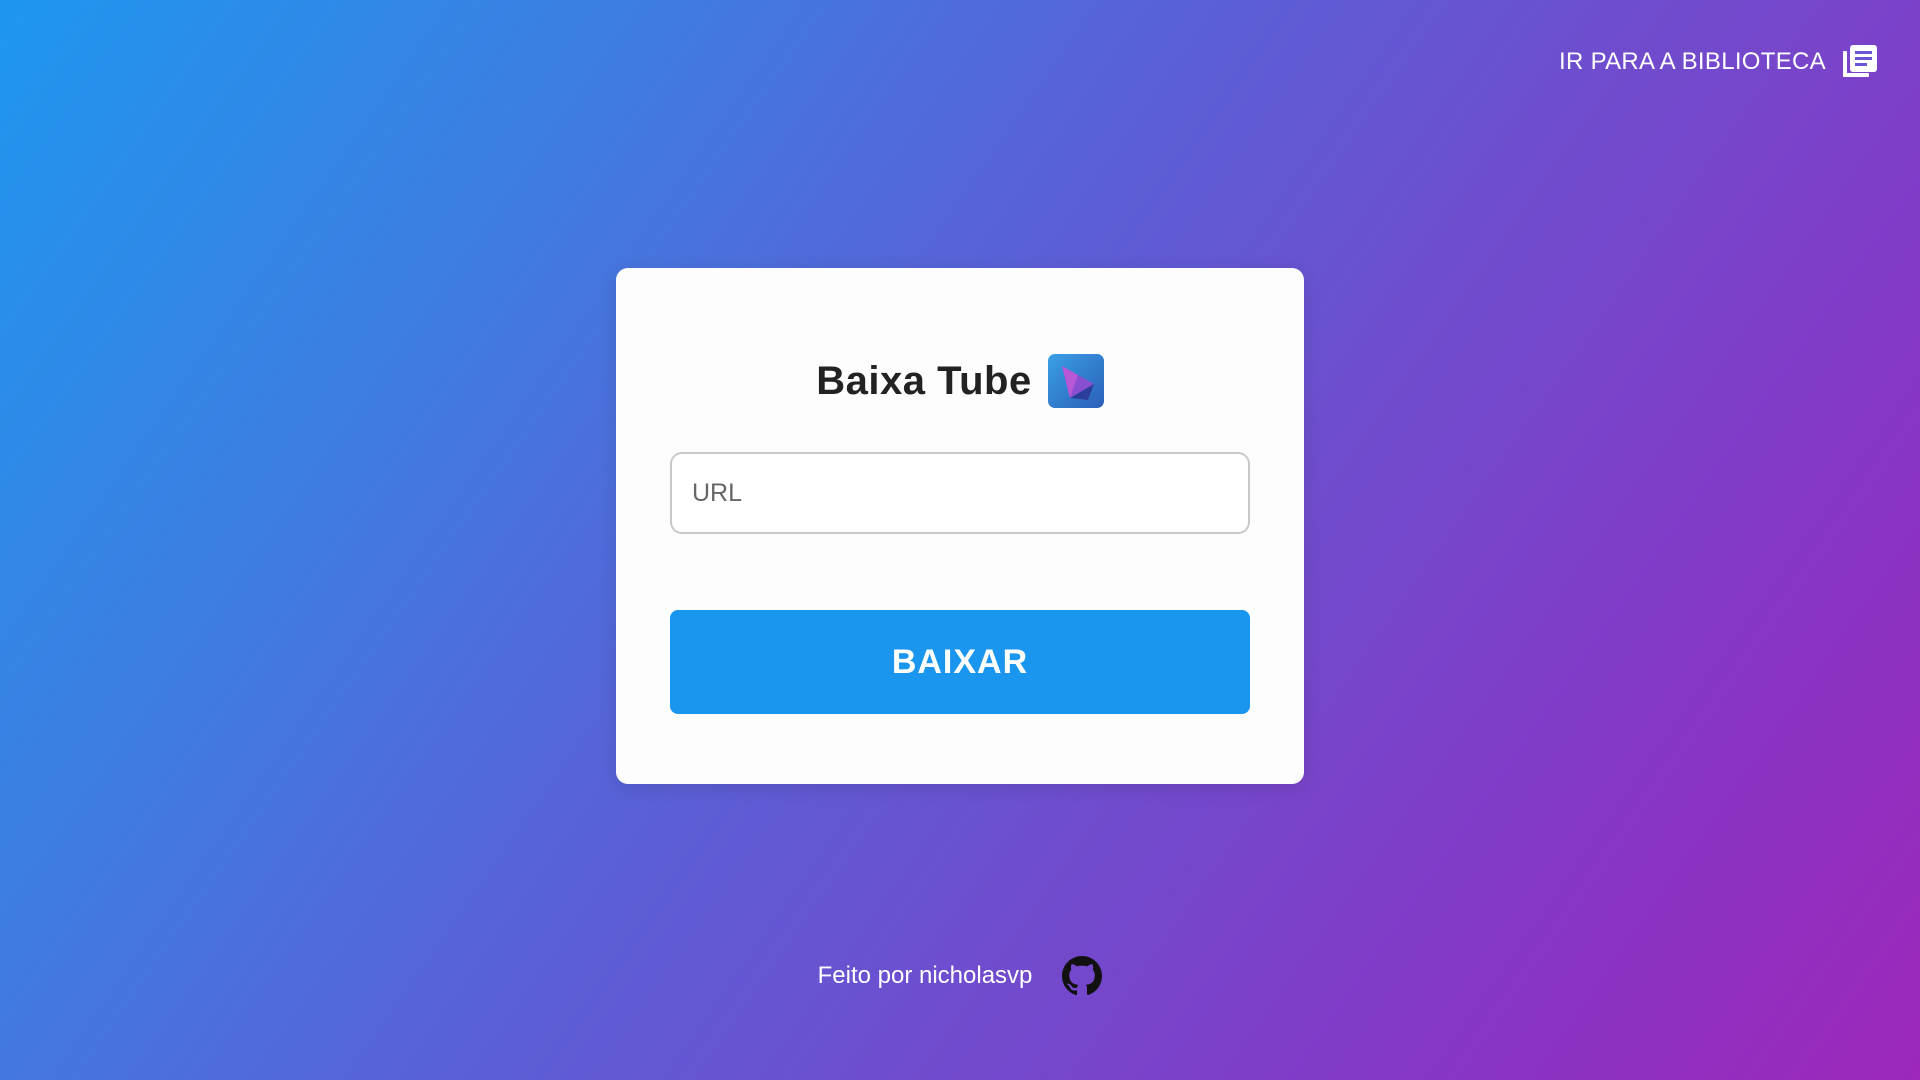 This screenshot has height=1080, width=1920. What do you see at coordinates (925, 975) in the screenshot?
I see `footer-credit: Feito por nicholasvp` at bounding box center [925, 975].